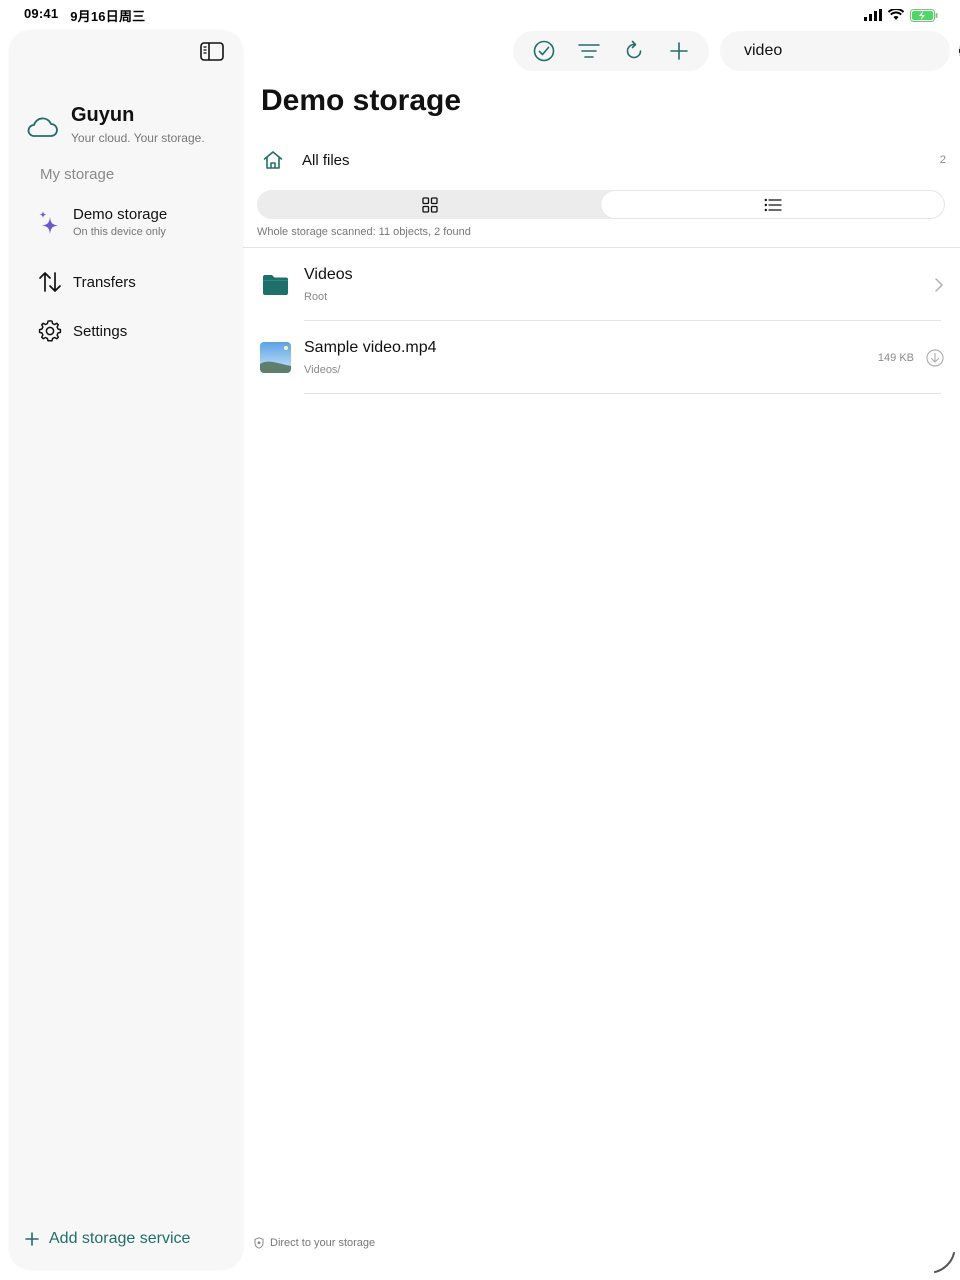 The image size is (960, 1280). I want to click on sidebar-item-transfers: Transfers, so click(86, 282).